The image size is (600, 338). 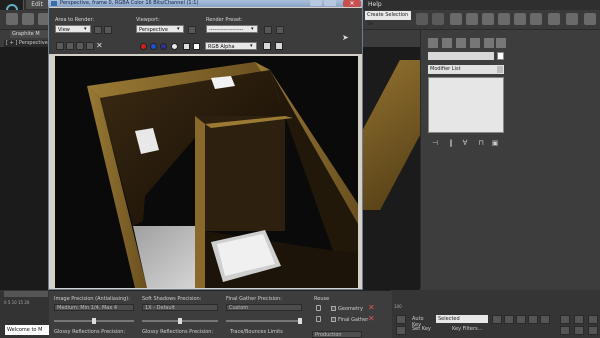 What do you see at coordinates (279, 46) in the screenshot?
I see `toggle-ui-icon` at bounding box center [279, 46].